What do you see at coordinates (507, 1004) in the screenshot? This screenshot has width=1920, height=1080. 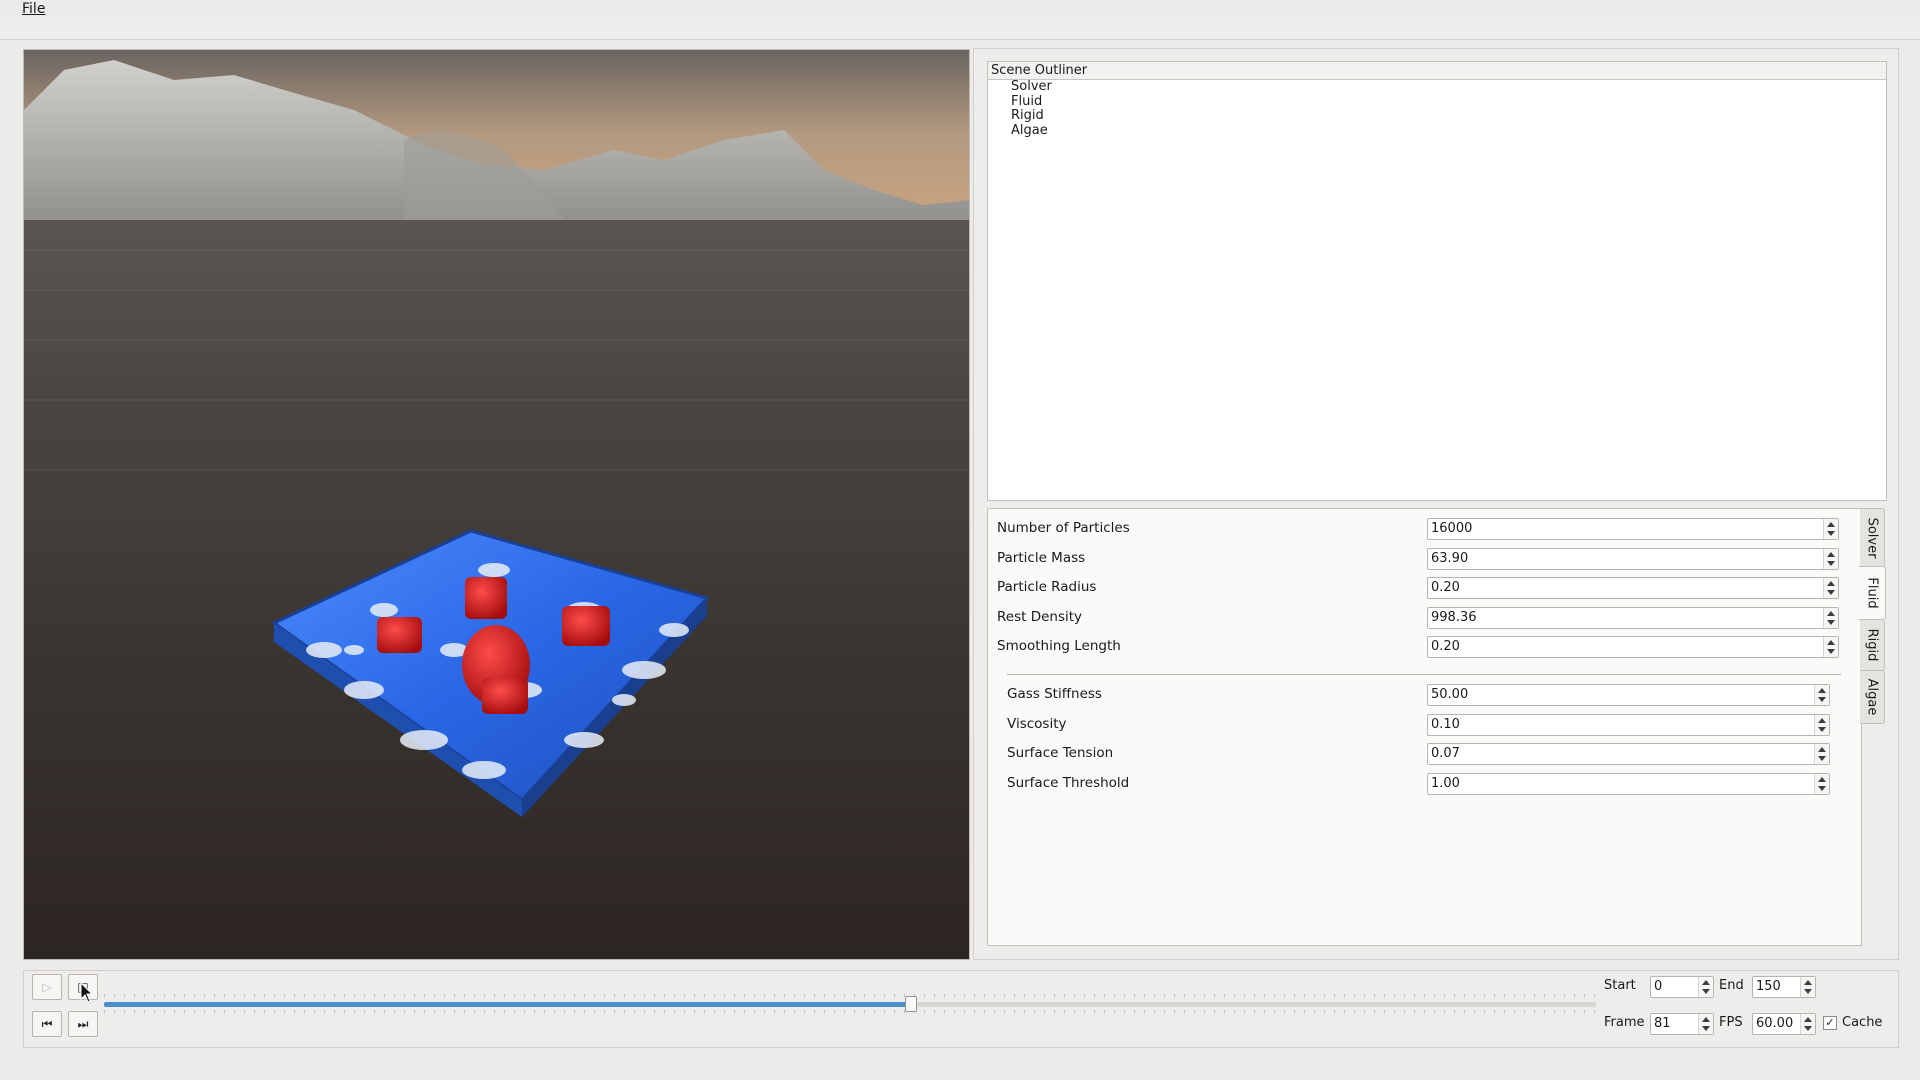 I see `timeline-slider-fill` at bounding box center [507, 1004].